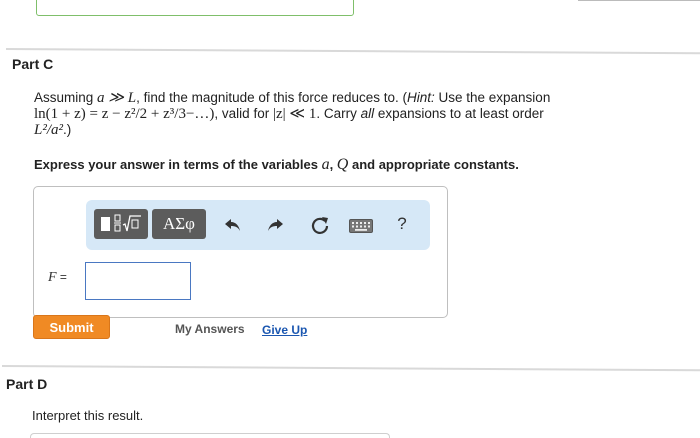  Describe the element at coordinates (402, 224) in the screenshot. I see `help-button: ?` at that location.